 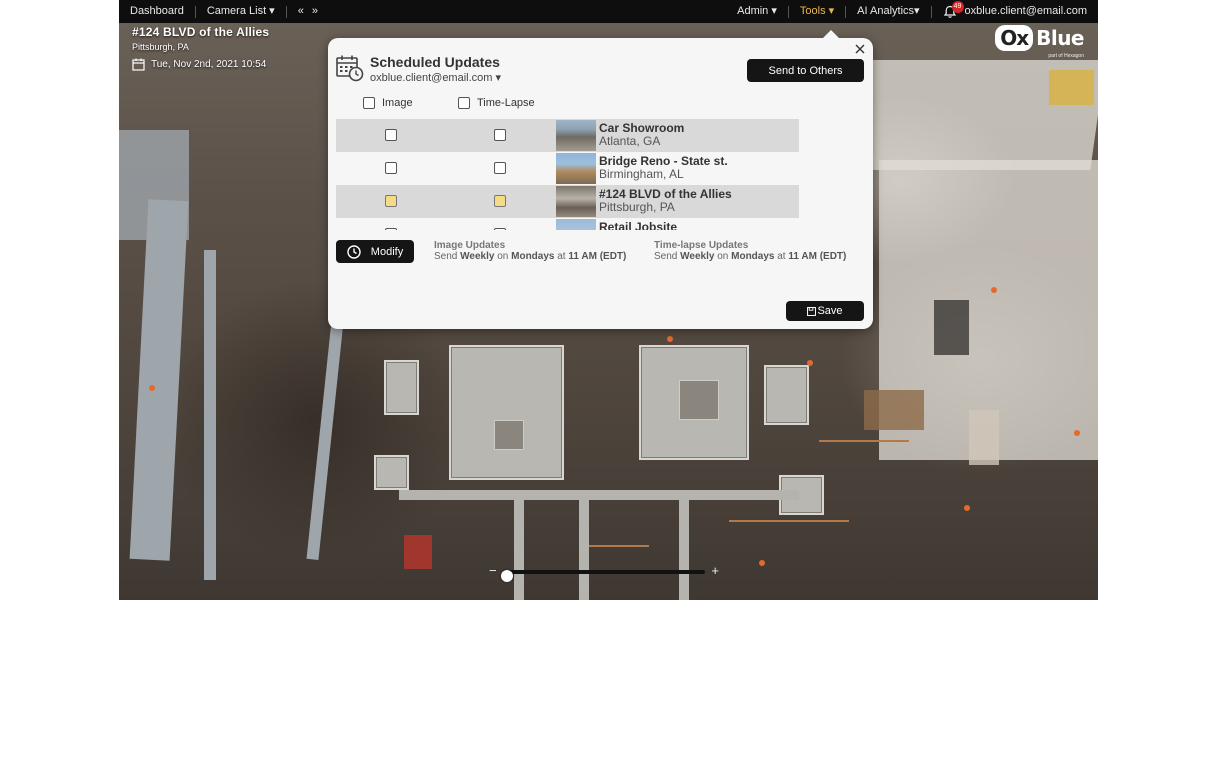 What do you see at coordinates (630, 141) in the screenshot?
I see `camera-location: Atlanta, GA` at bounding box center [630, 141].